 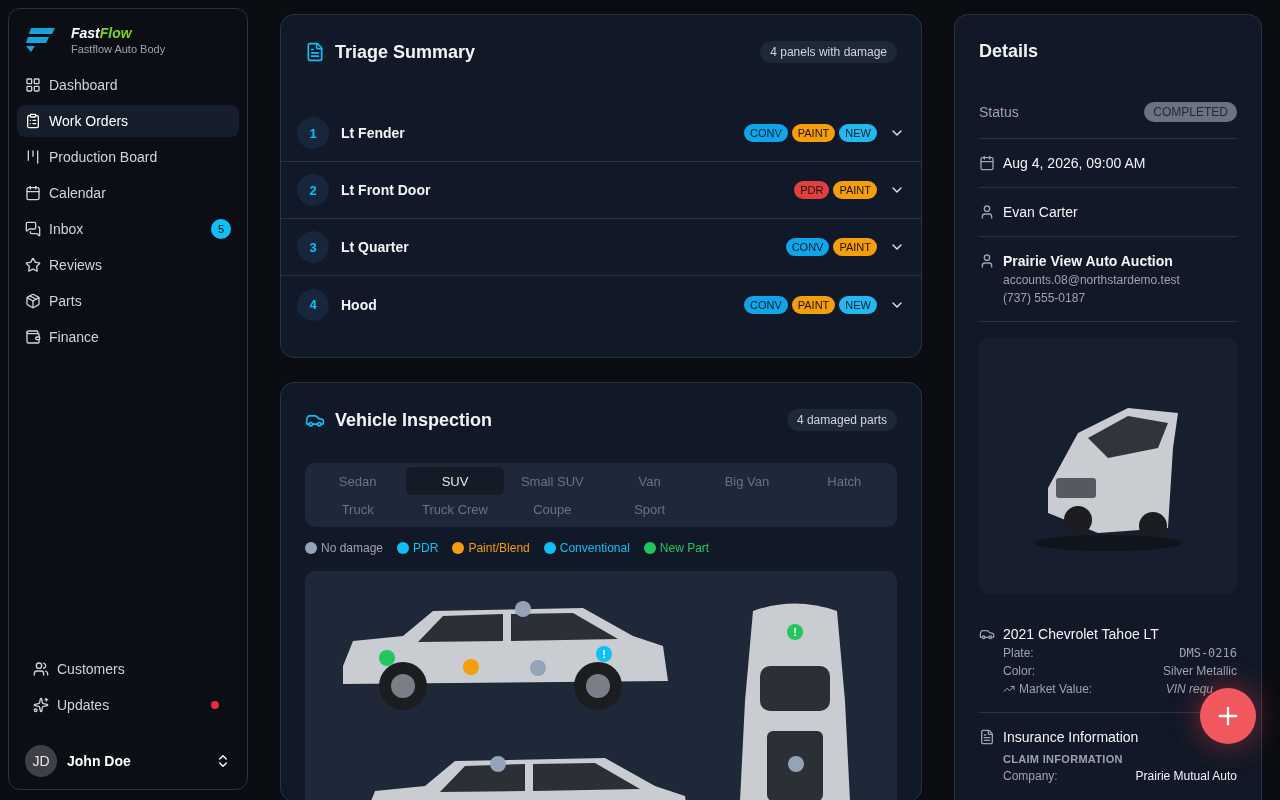 What do you see at coordinates (41, 705) in the screenshot?
I see `sparkles-icon` at bounding box center [41, 705].